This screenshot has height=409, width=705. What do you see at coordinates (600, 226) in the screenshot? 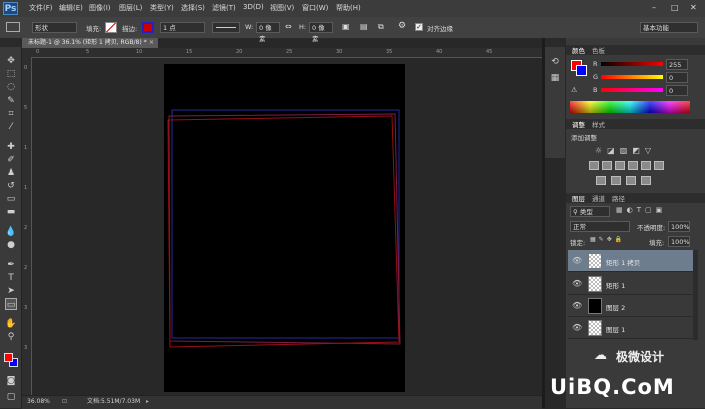
I see `blend-mode-select: 正常` at bounding box center [600, 226].